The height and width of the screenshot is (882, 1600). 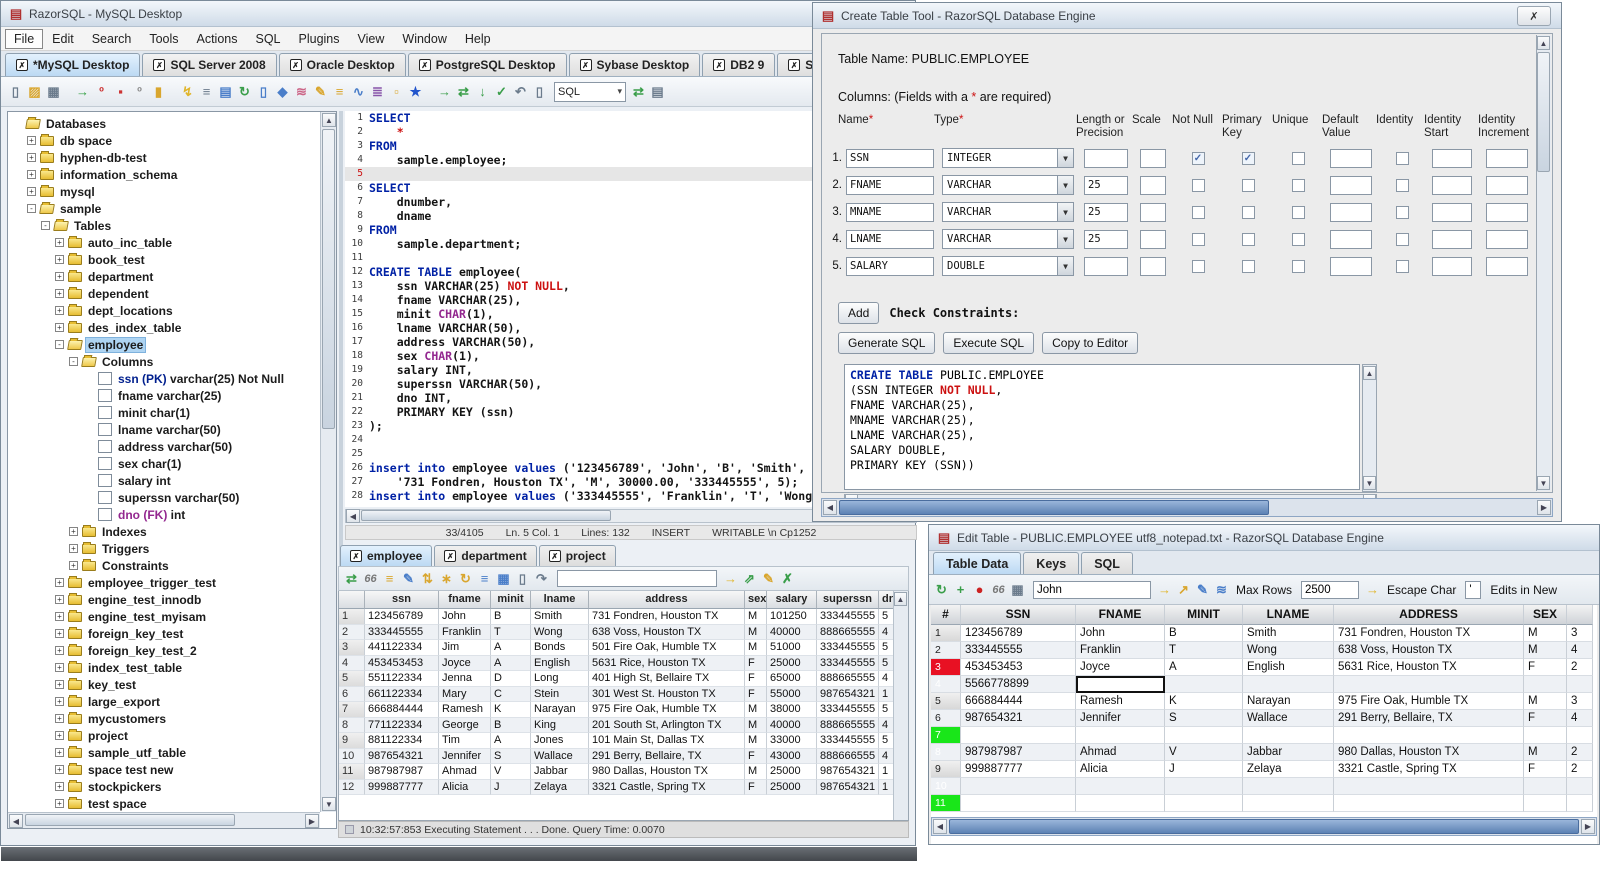 What do you see at coordinates (164, 599) in the screenshot?
I see `tree-item-engine-test-innodb: + engine_test_innodb` at bounding box center [164, 599].